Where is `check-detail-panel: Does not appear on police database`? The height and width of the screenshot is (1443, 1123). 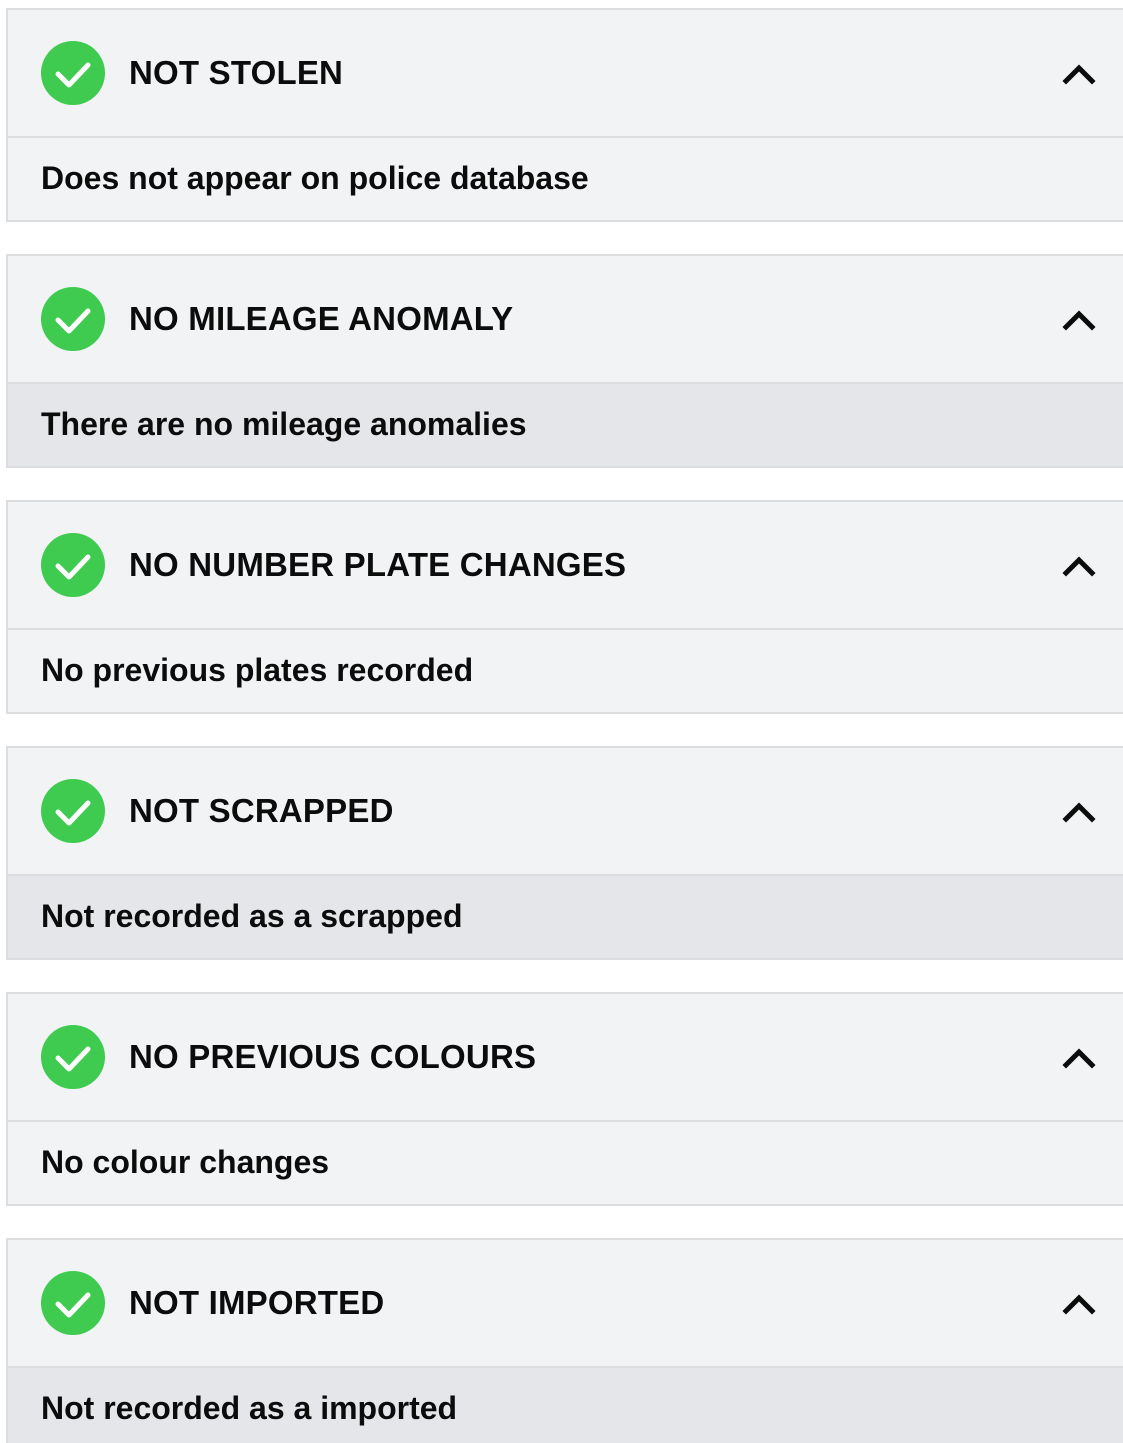
check-detail-panel: Does not appear on police database is located at coordinates (565, 179).